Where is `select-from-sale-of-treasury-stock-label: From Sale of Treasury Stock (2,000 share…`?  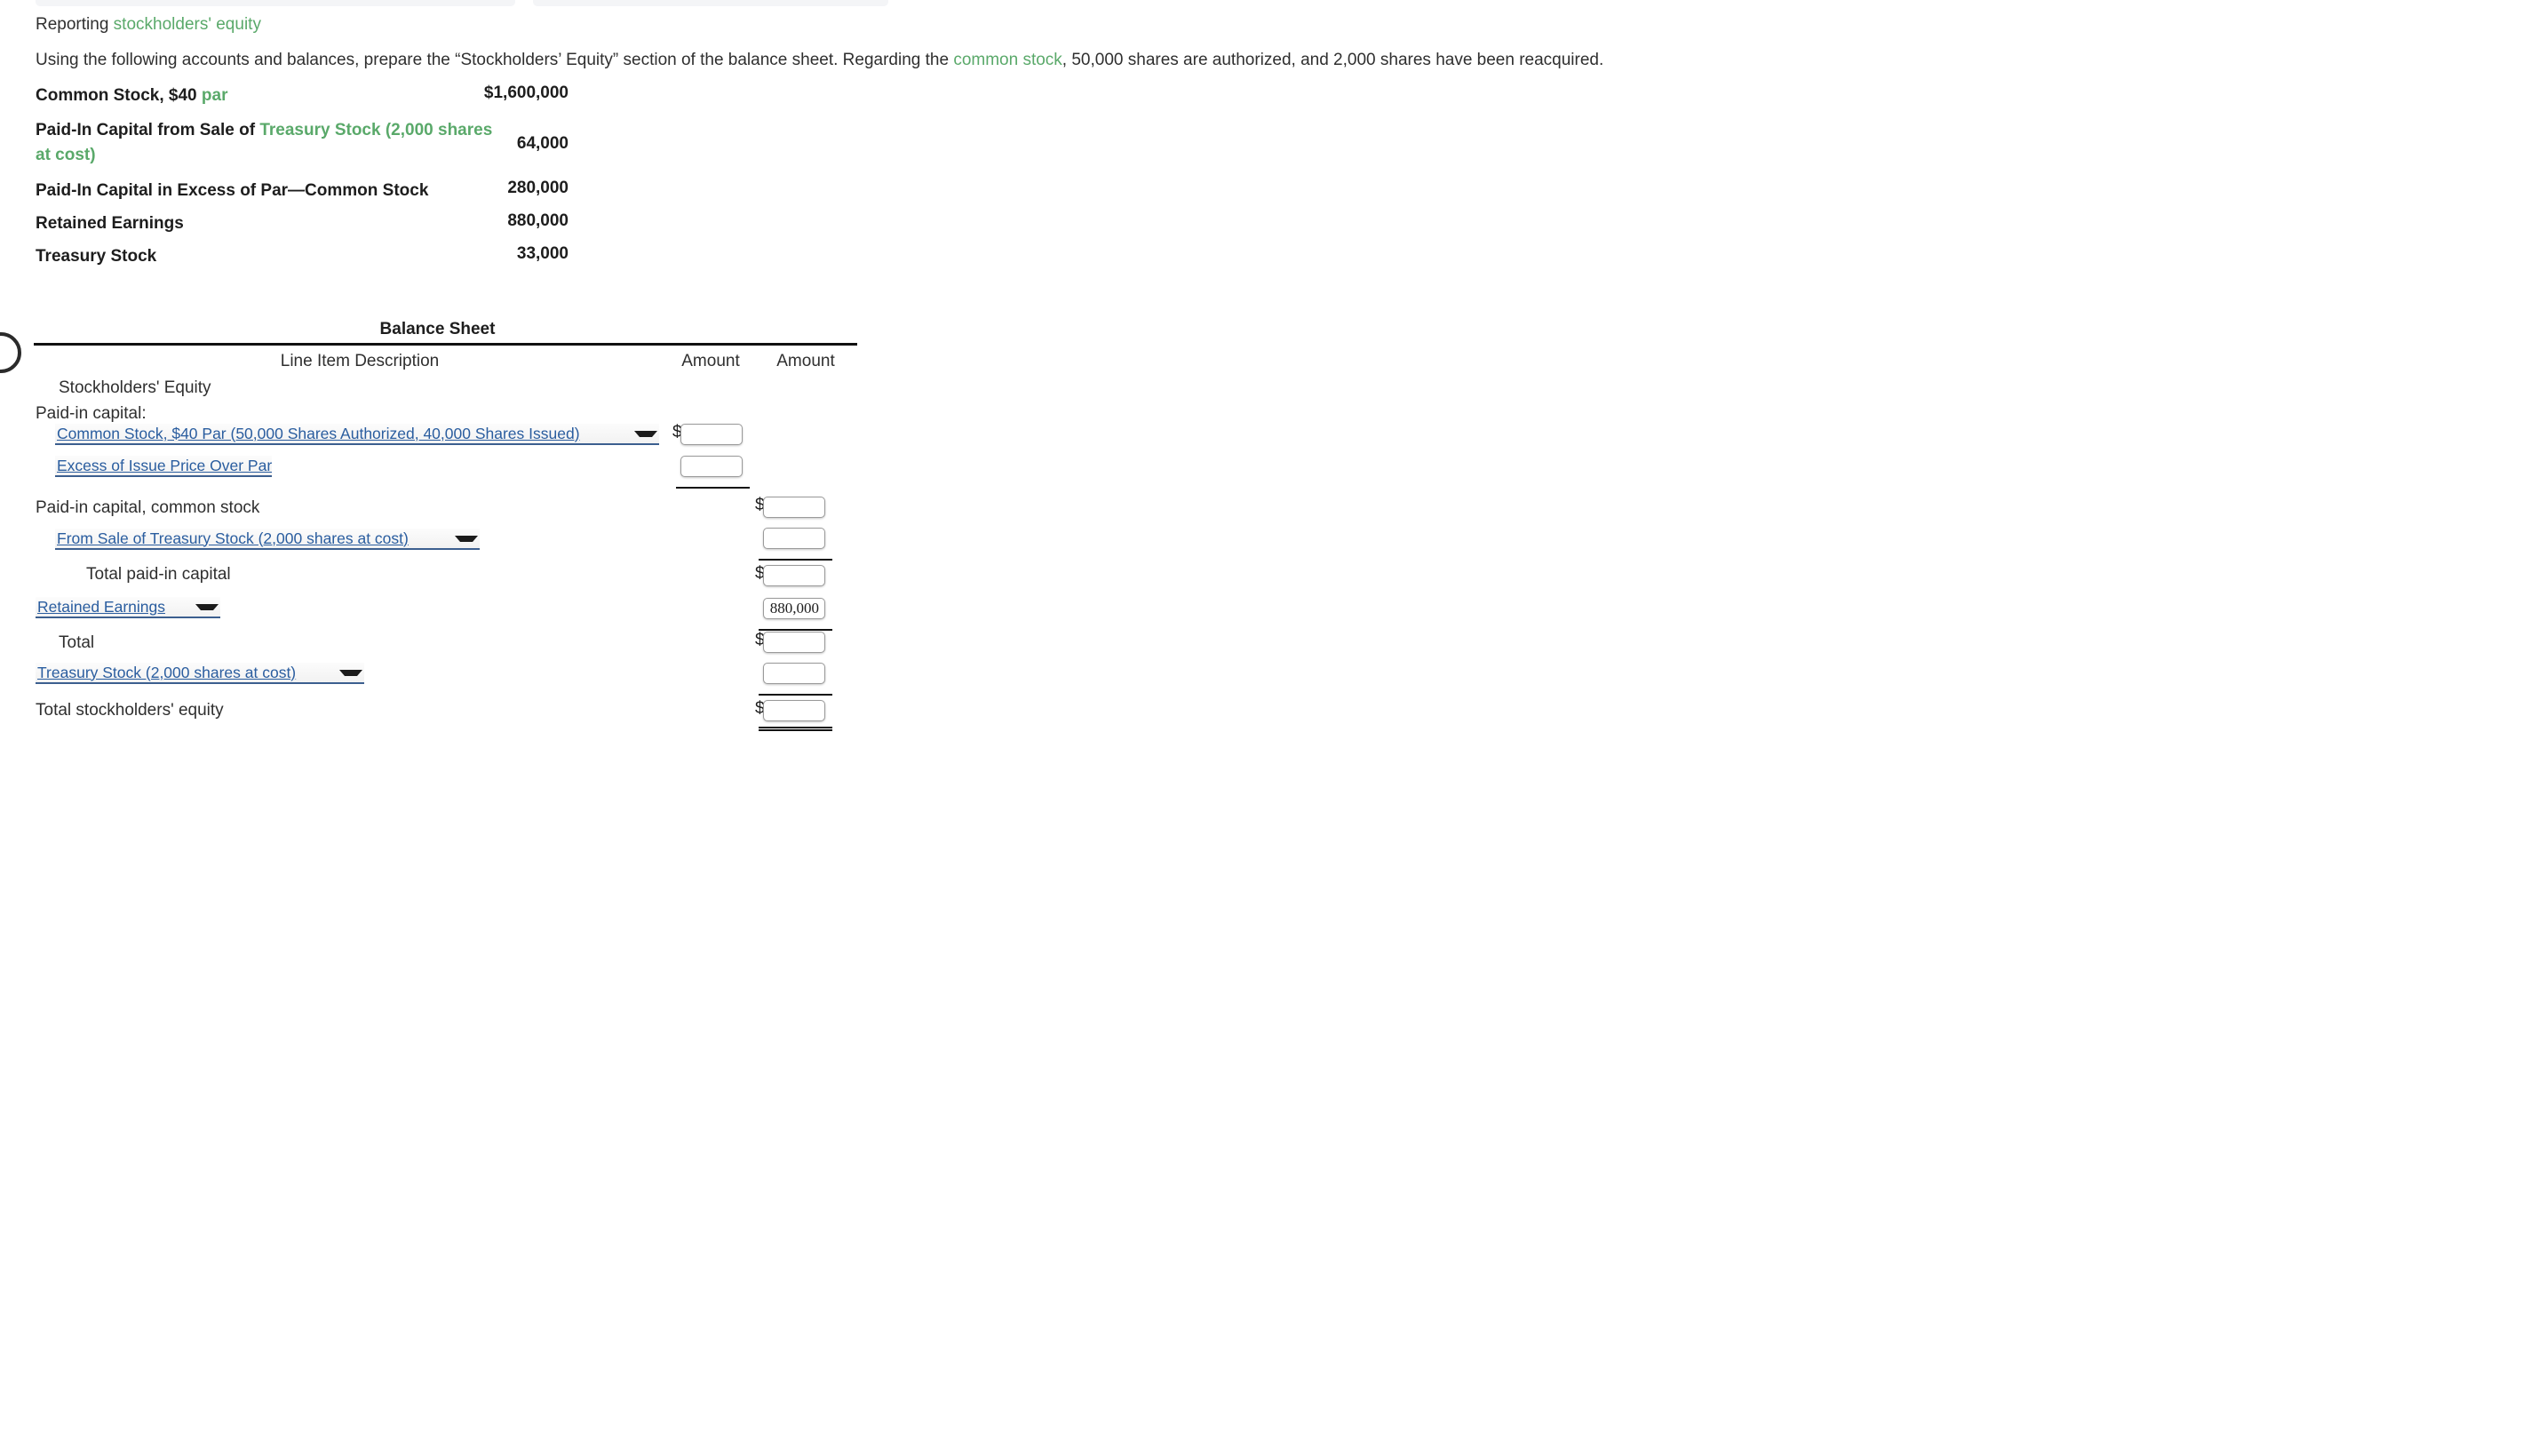
select-from-sale-of-treasury-stock-label: From Sale of Treasury Stock (2,000 share… is located at coordinates (233, 538).